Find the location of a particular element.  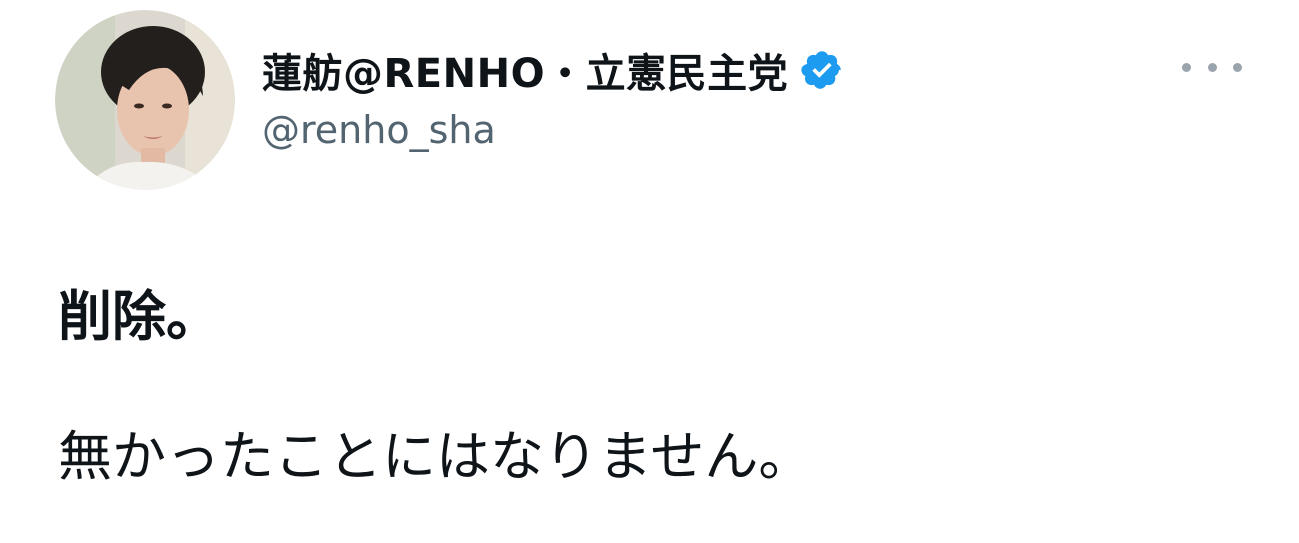

author-handle: @renho_sha is located at coordinates (379, 130).